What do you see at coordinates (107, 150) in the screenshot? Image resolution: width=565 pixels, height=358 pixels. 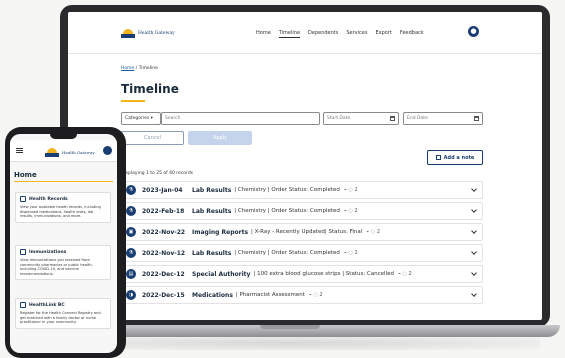 I see `user-avatar-icon` at bounding box center [107, 150].